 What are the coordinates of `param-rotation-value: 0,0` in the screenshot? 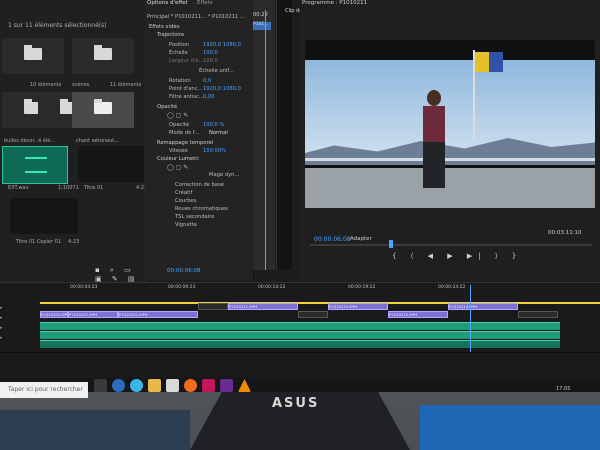 It's located at (207, 81).